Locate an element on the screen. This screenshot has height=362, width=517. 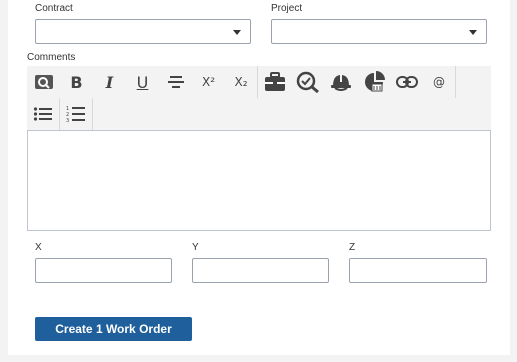
bulleted-list-icon is located at coordinates (42, 114).